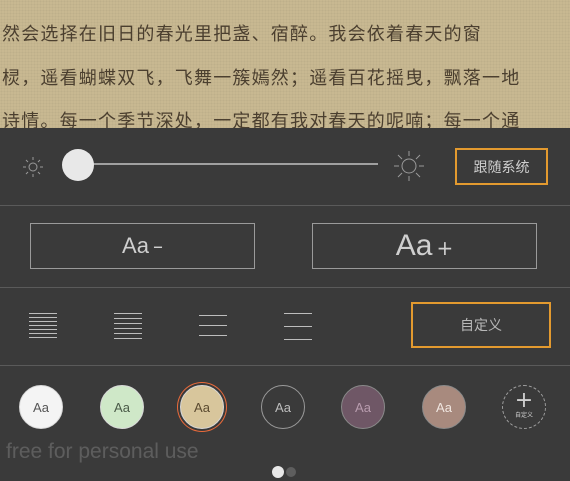 The width and height of the screenshot is (570, 481). I want to click on font-increase-label: Aa, so click(414, 245).